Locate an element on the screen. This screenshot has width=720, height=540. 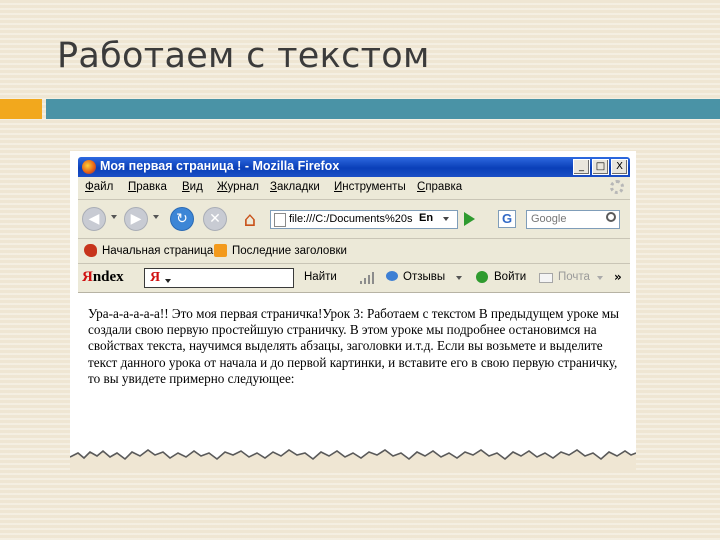
go-button is located at coordinates (469, 219).